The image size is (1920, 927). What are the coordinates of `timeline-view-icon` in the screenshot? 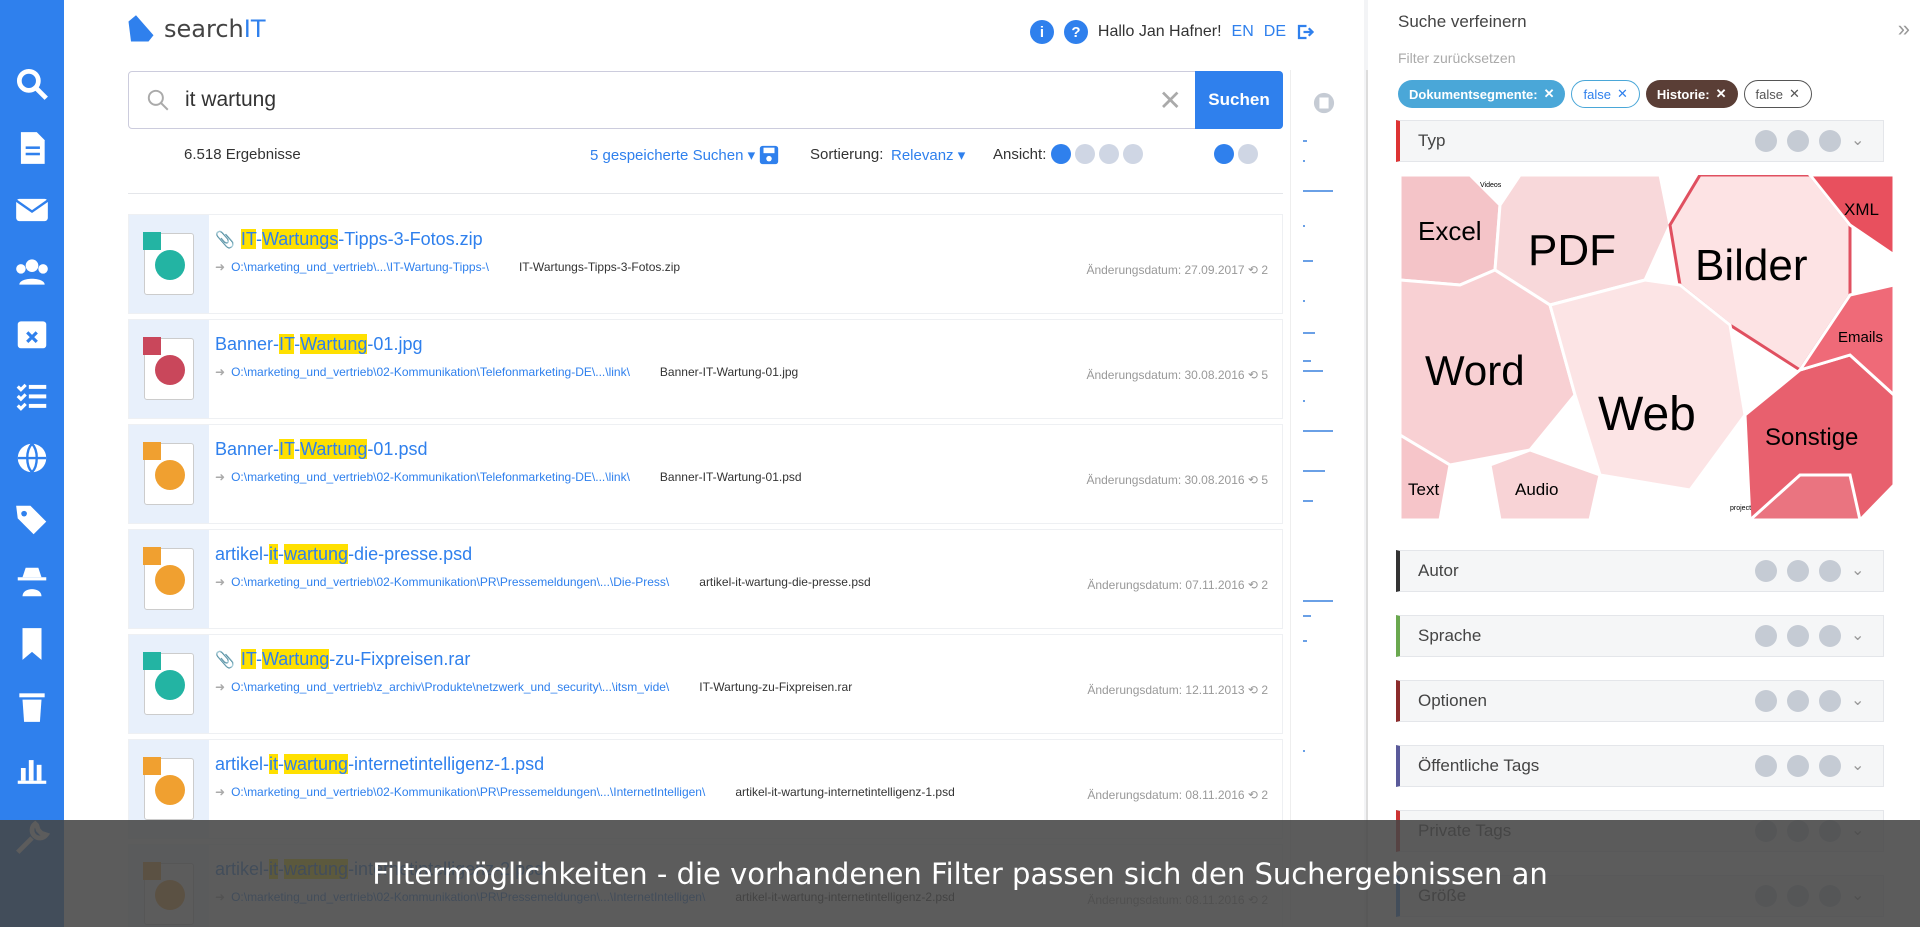 It's located at (1133, 154).